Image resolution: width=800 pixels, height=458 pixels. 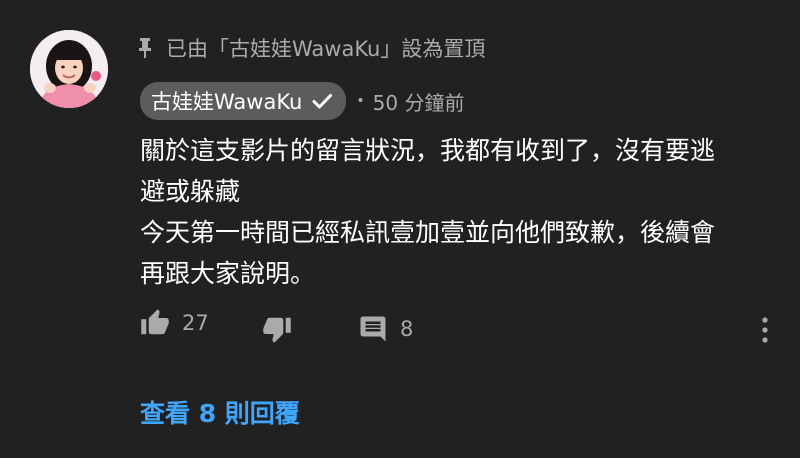 I want to click on comment-line: 避或躲藏, so click(x=190, y=191).